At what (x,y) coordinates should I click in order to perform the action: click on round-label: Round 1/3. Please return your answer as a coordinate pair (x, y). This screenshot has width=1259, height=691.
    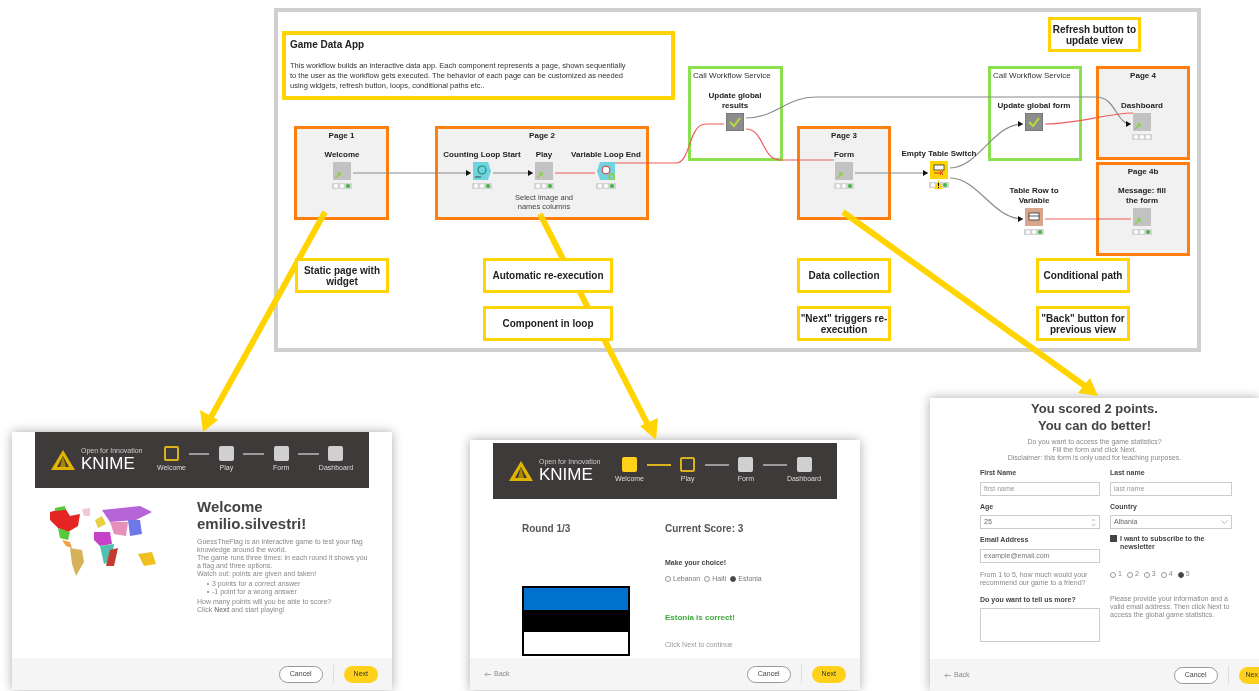
    Looking at the image, I should click on (547, 529).